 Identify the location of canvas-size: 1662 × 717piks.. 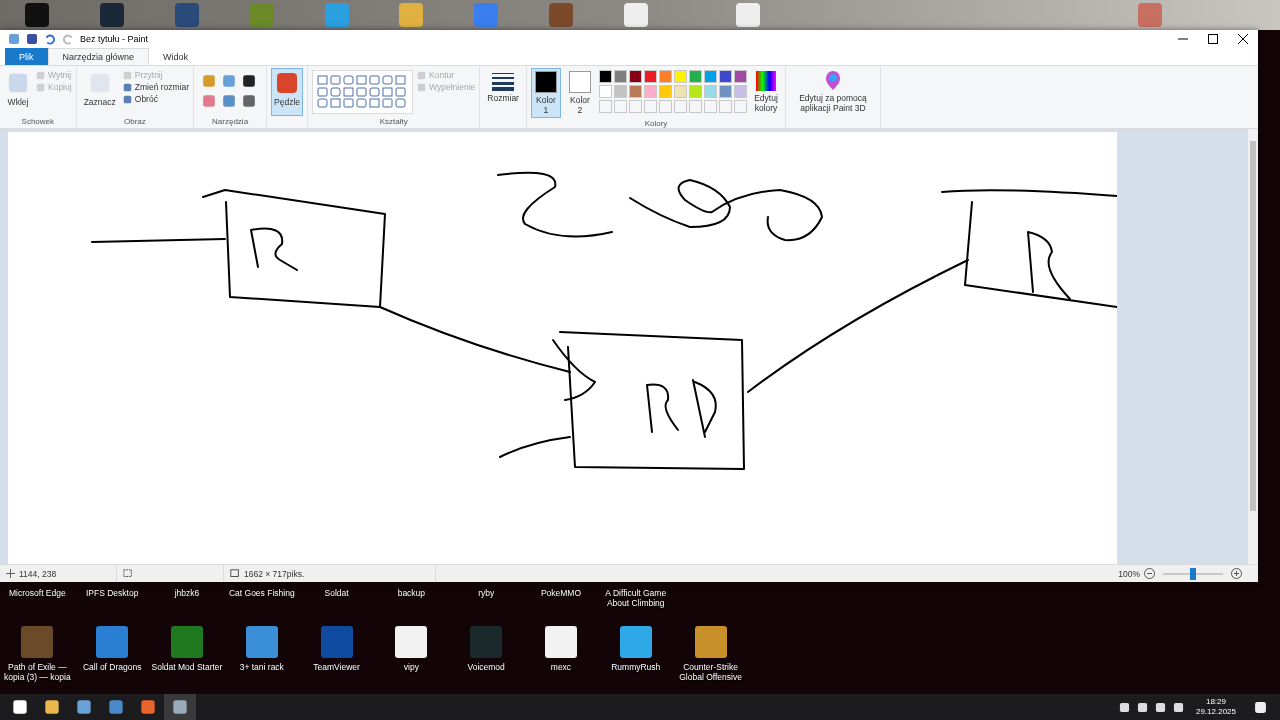
(274, 573).